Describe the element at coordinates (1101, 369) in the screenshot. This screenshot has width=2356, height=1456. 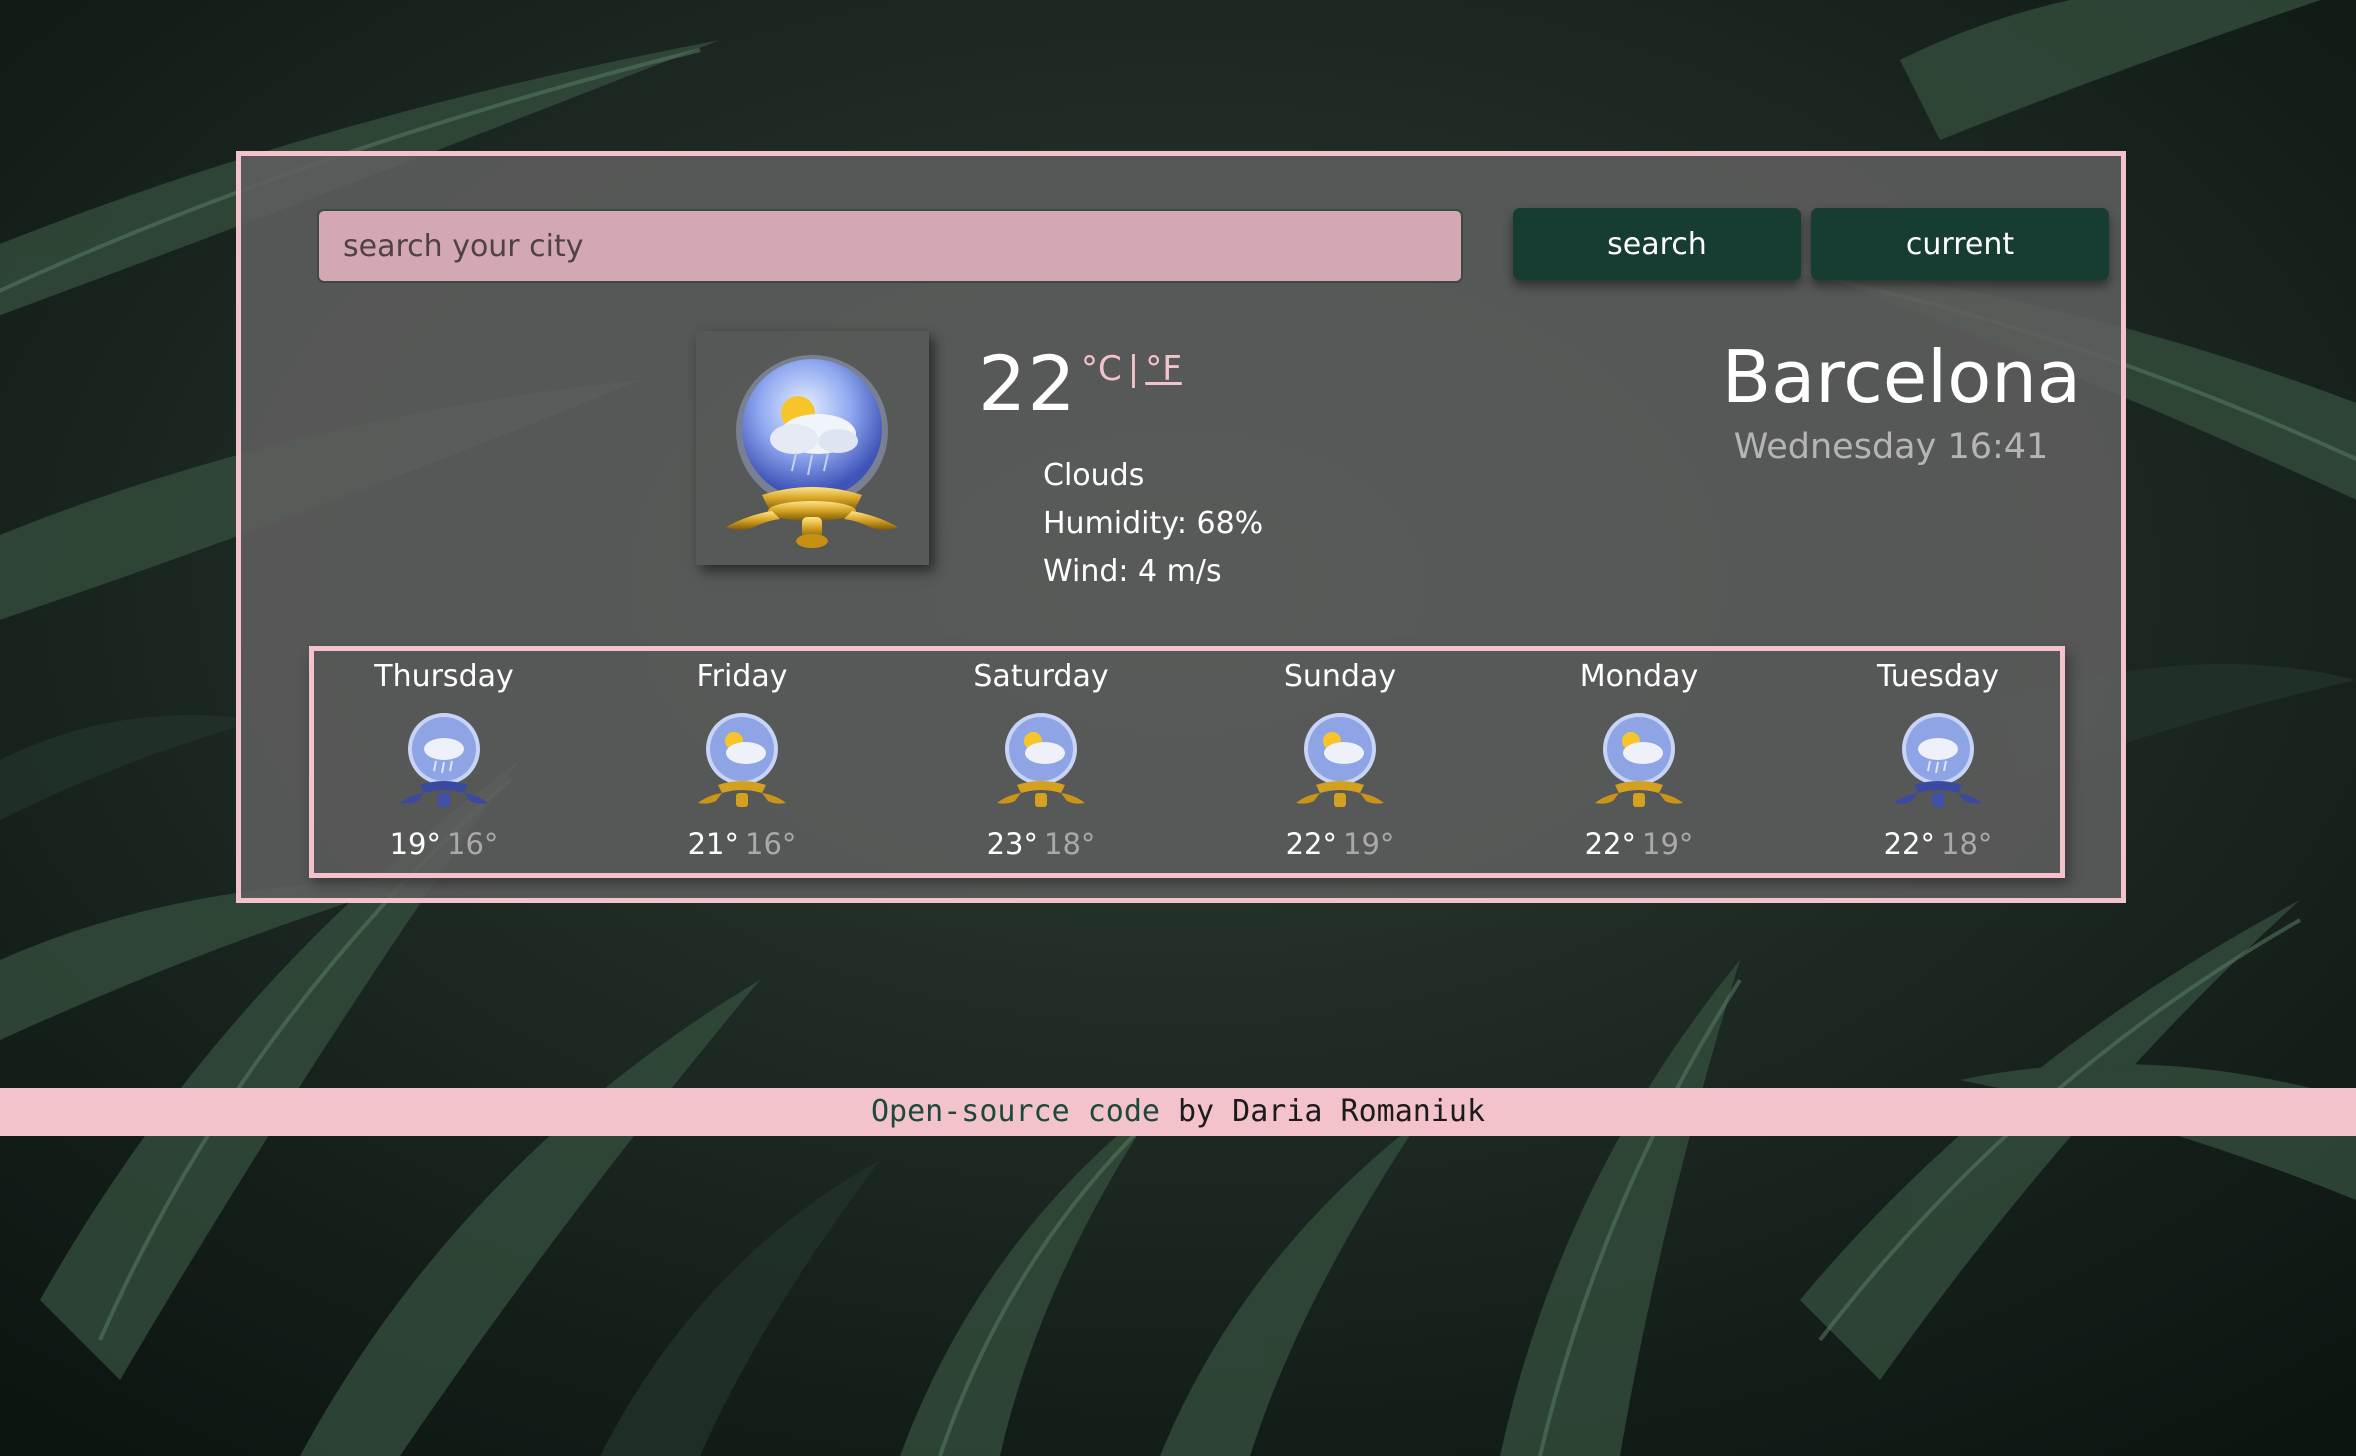
I see `celsius-link: °C` at that location.